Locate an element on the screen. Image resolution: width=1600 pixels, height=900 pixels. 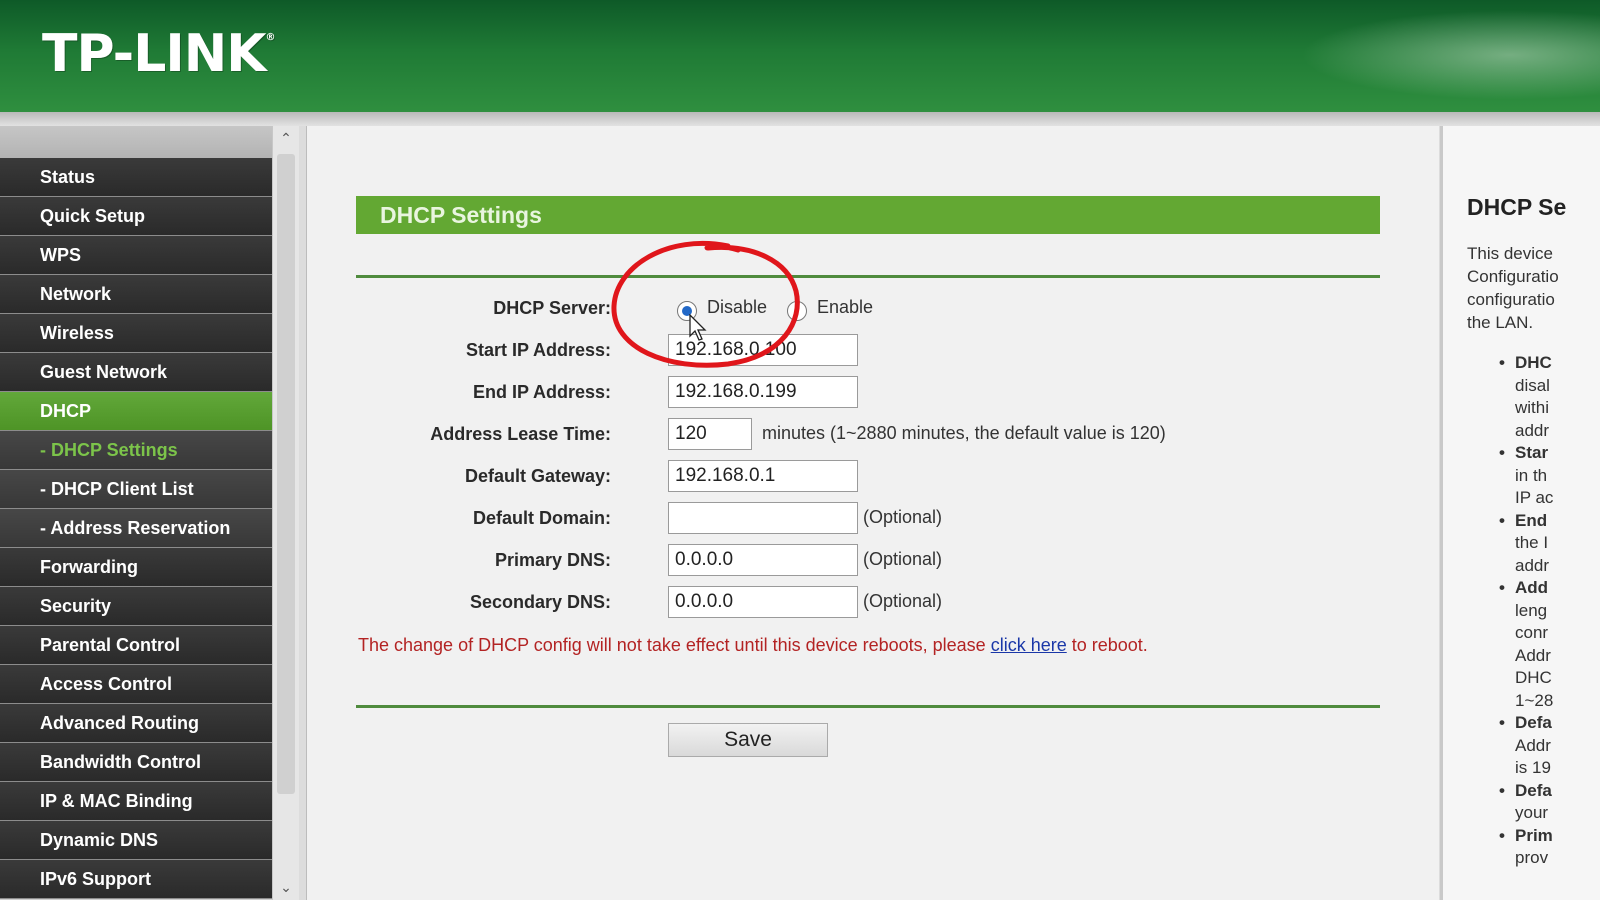
sidebar-item-wps: WPS is located at coordinates (136, 255).